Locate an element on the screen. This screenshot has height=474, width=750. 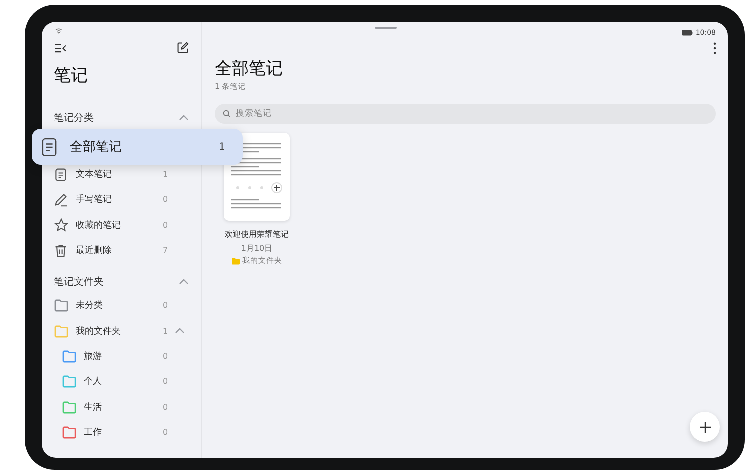
note-date: 1月10日 is located at coordinates (257, 248).